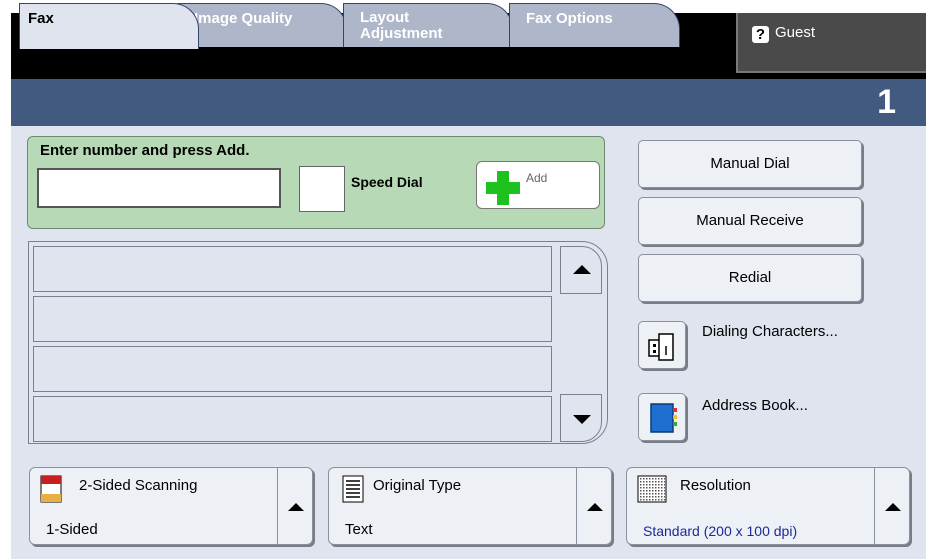 The width and height of the screenshot is (926, 559). I want to click on resolution-icon, so click(652, 489).